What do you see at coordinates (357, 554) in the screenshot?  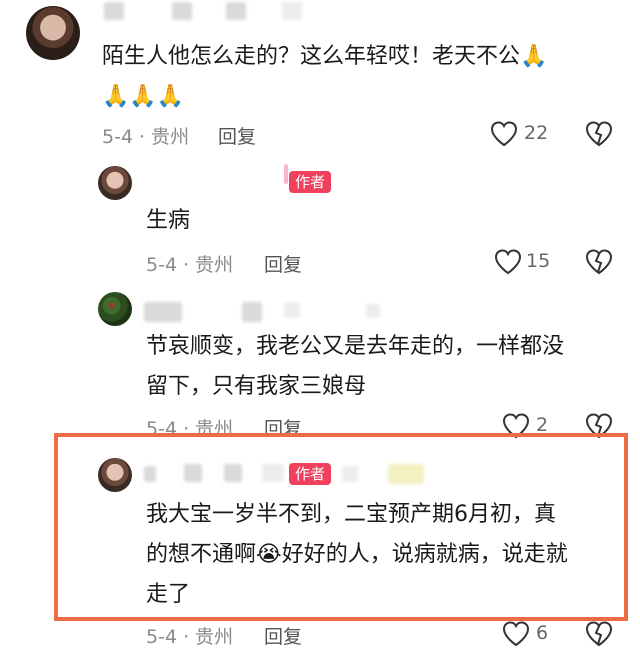 I see `comment-text: 的想不通啊😭好好的人，说病就病，说走就` at bounding box center [357, 554].